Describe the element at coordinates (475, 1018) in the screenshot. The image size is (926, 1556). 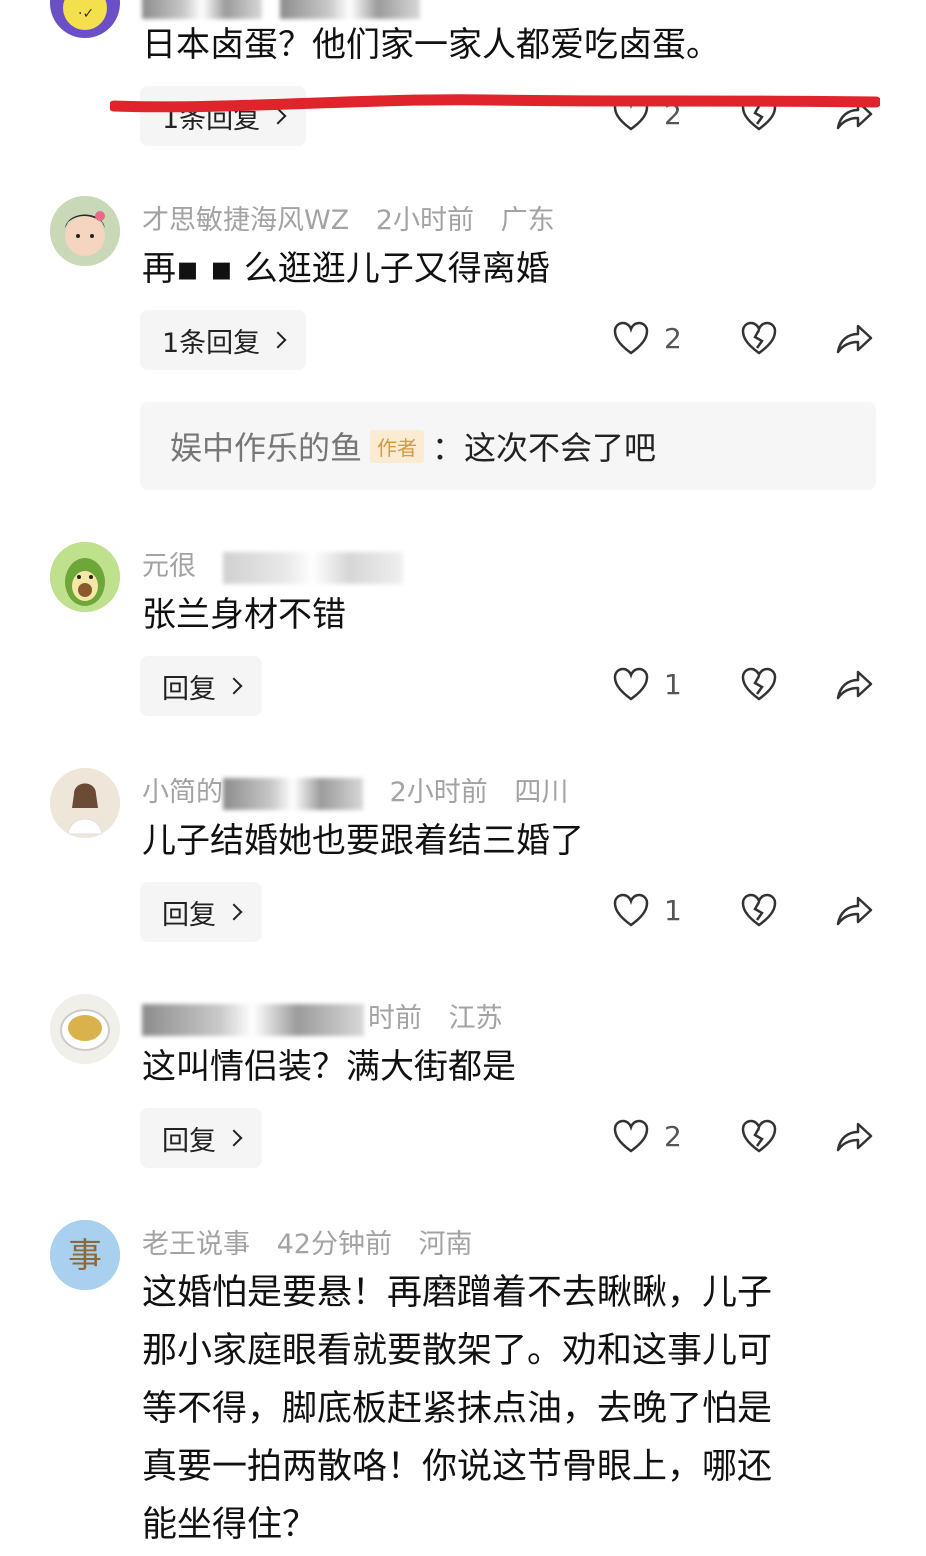
I see `location: 江苏` at that location.